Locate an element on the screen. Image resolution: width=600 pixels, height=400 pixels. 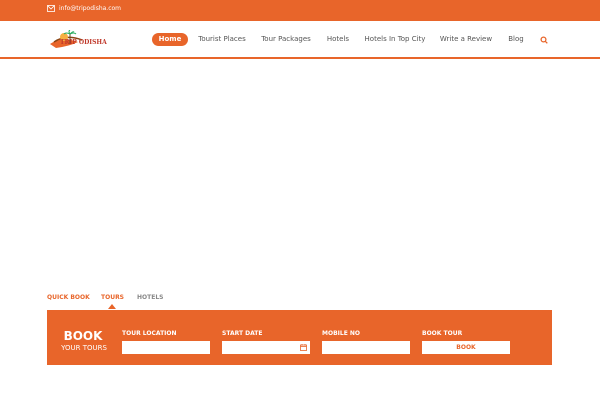
mail-icon is located at coordinates (51, 8).